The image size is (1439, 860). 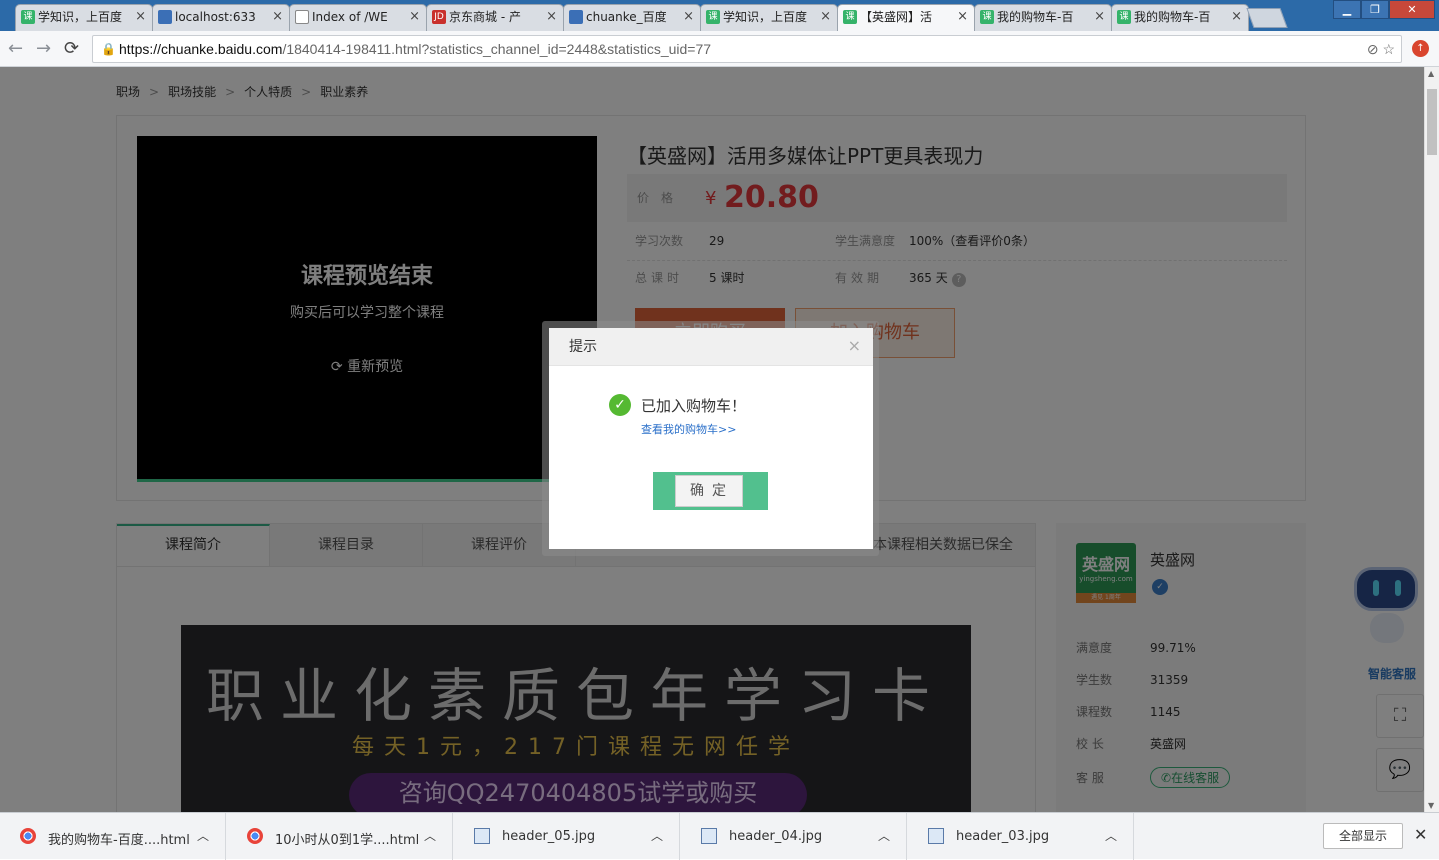 What do you see at coordinates (347, 840) in the screenshot?
I see `download-filename: 10小时从0到1学....html` at bounding box center [347, 840].